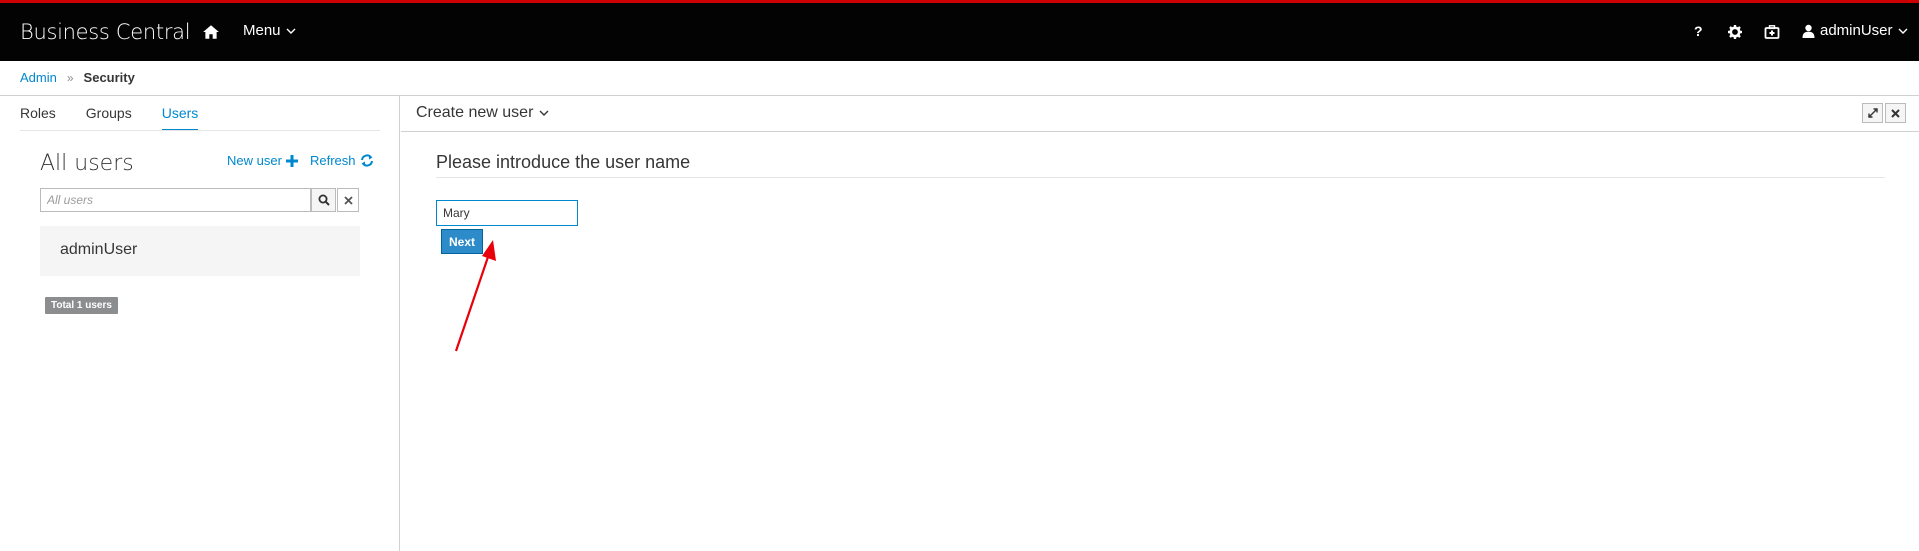 The height and width of the screenshot is (551, 1919). I want to click on username-label: adminUser, so click(1856, 30).